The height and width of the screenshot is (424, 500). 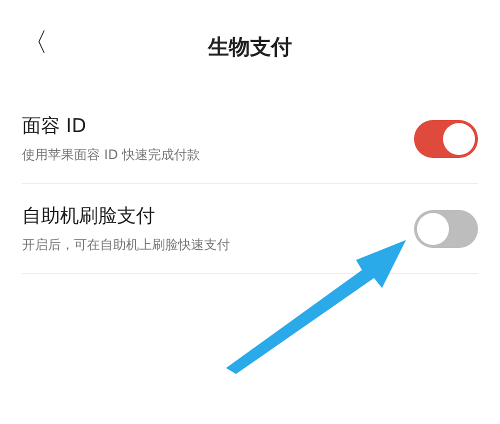 I want to click on setting-description: 使用苹果面容 ID 快速完成付款, so click(x=111, y=156).